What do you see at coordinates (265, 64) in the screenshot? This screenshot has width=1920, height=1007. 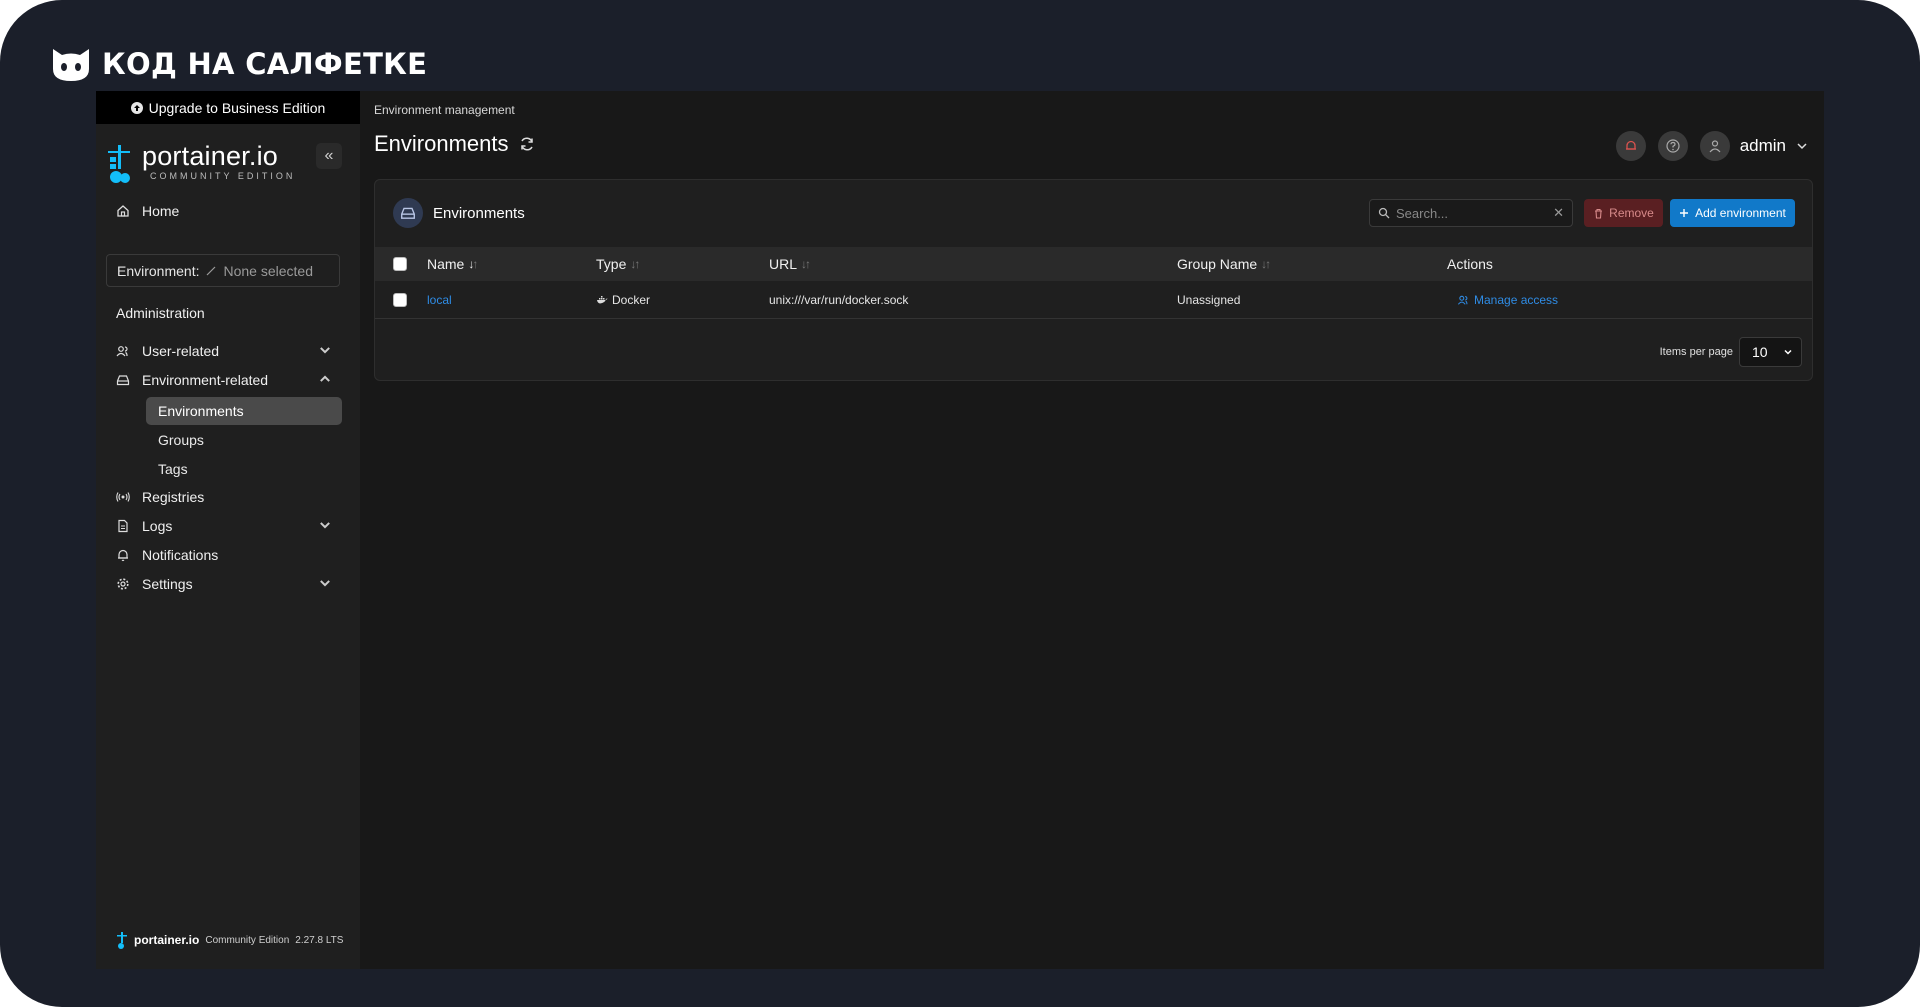 I see `brand-title: КОД НА САЛФЕТКЕ` at bounding box center [265, 64].